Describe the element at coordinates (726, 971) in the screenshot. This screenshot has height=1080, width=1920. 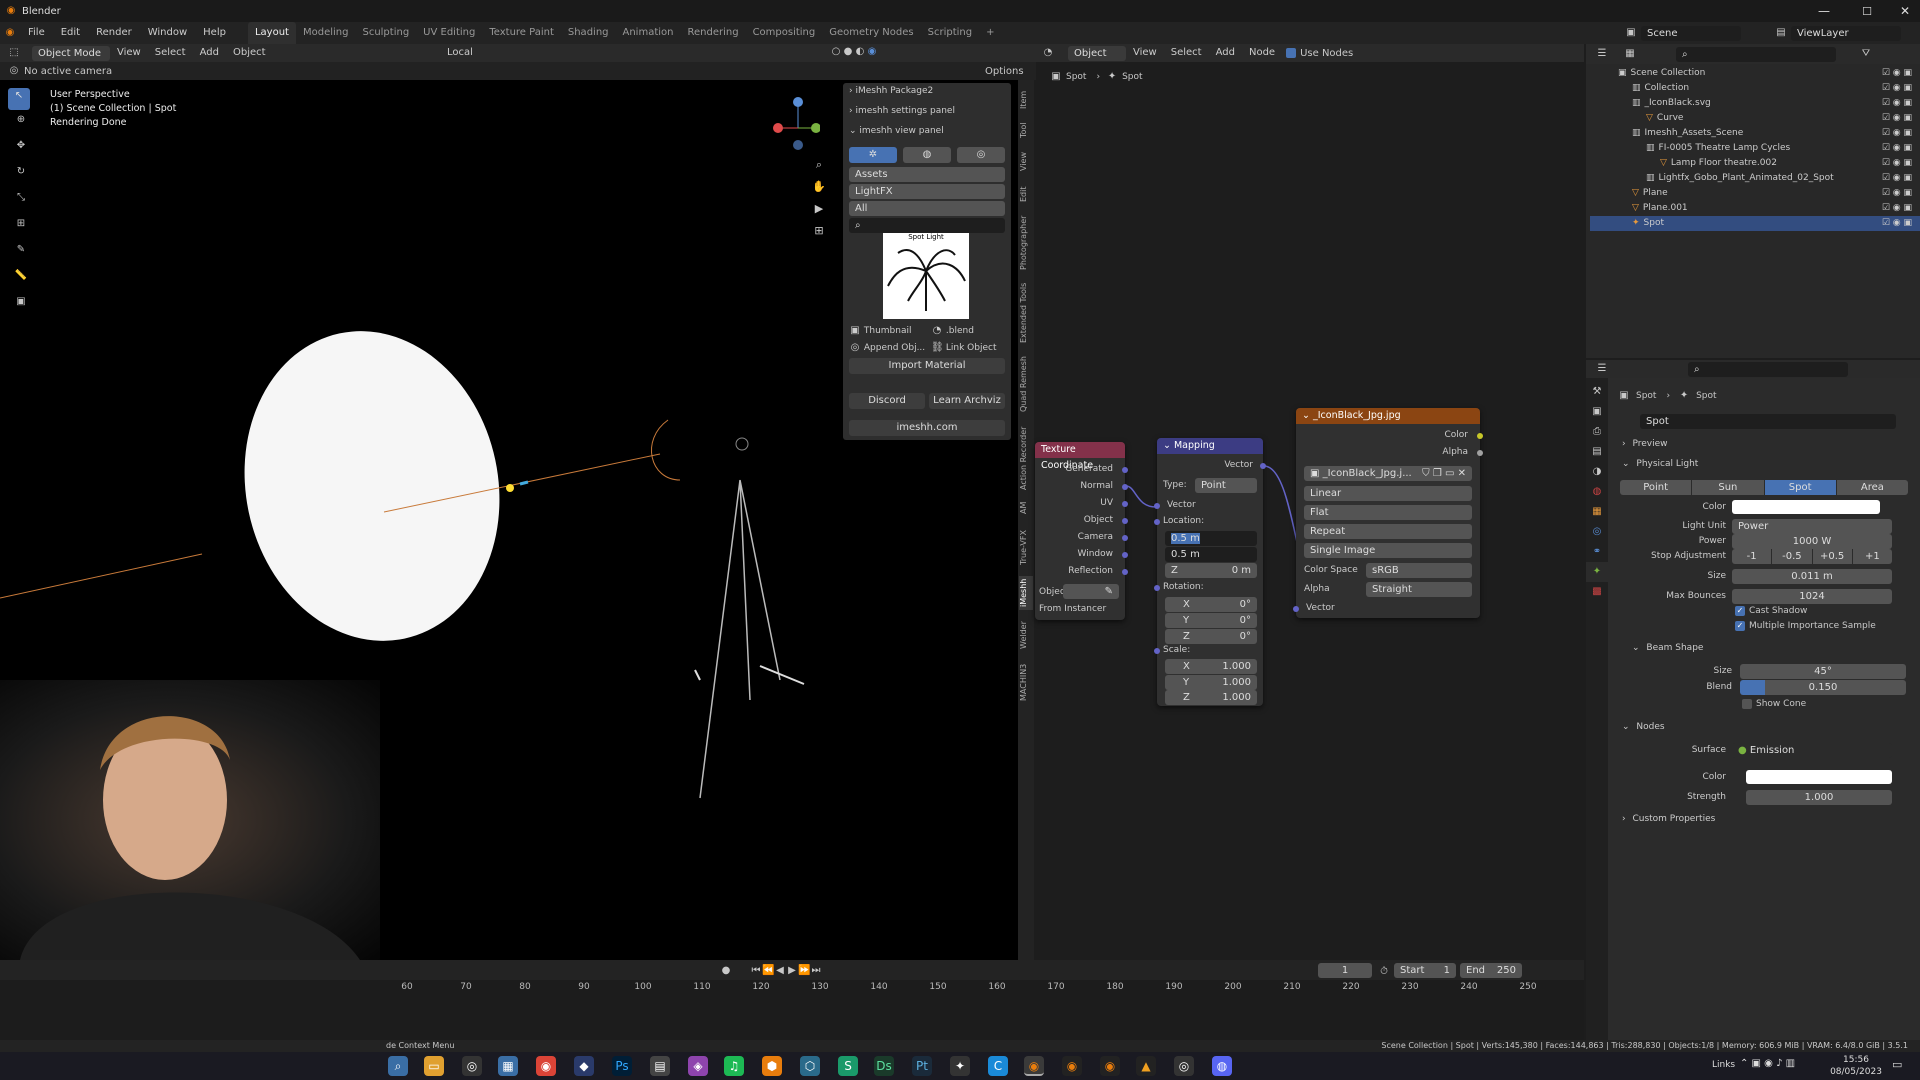
I see `record-icon: ●` at that location.